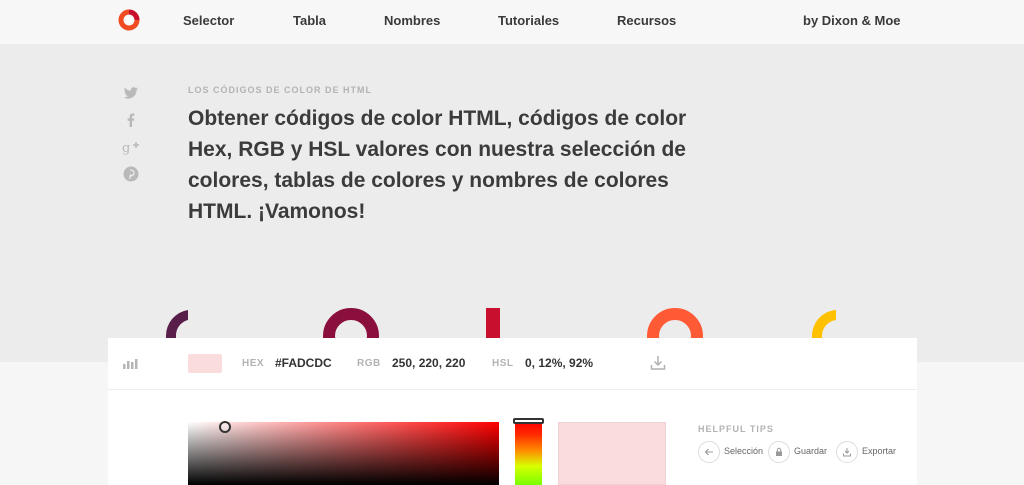  Describe the element at coordinates (528, 421) in the screenshot. I see `hue-slider-handle` at that location.